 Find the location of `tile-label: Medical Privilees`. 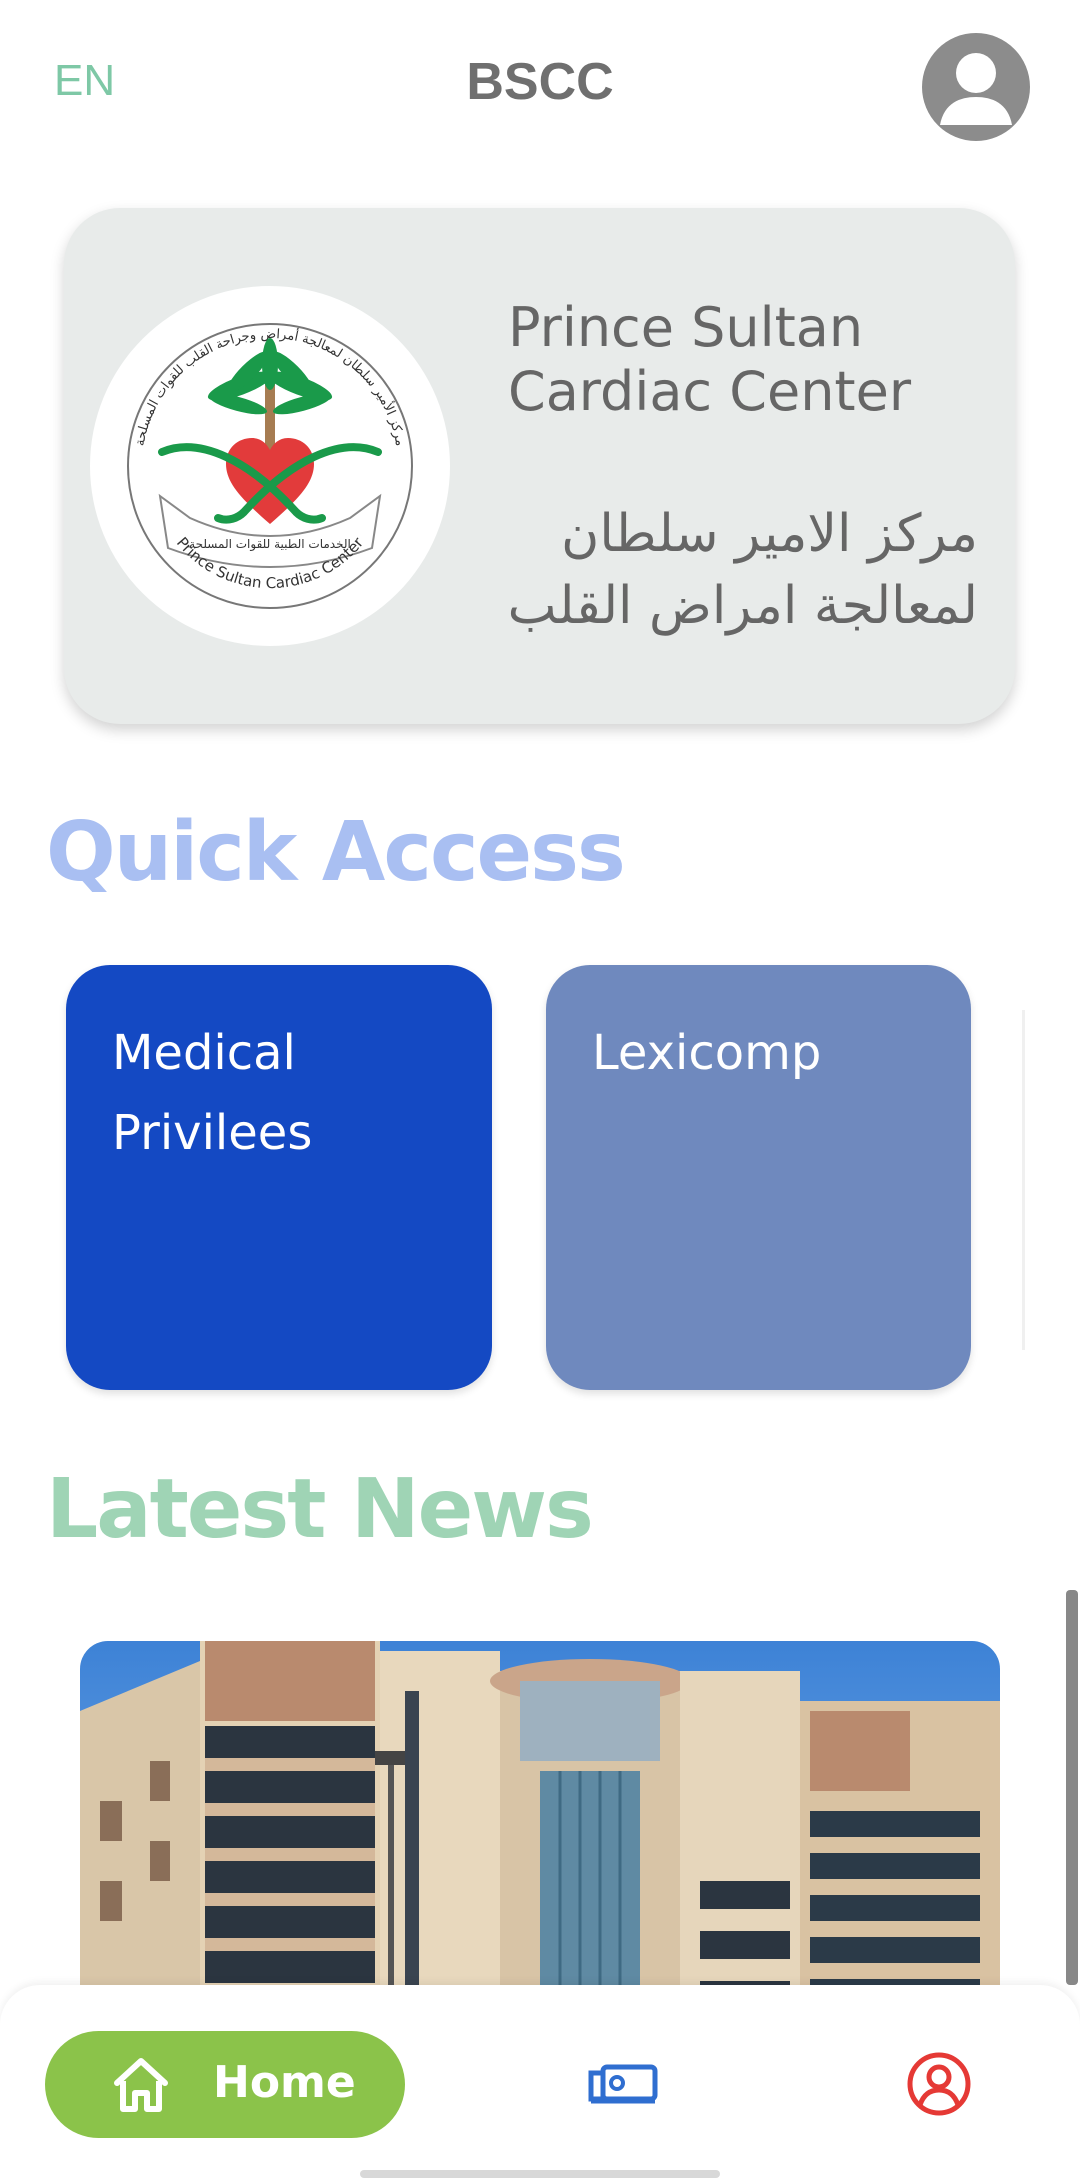

tile-label: Medical Privilees is located at coordinates (282, 1093).